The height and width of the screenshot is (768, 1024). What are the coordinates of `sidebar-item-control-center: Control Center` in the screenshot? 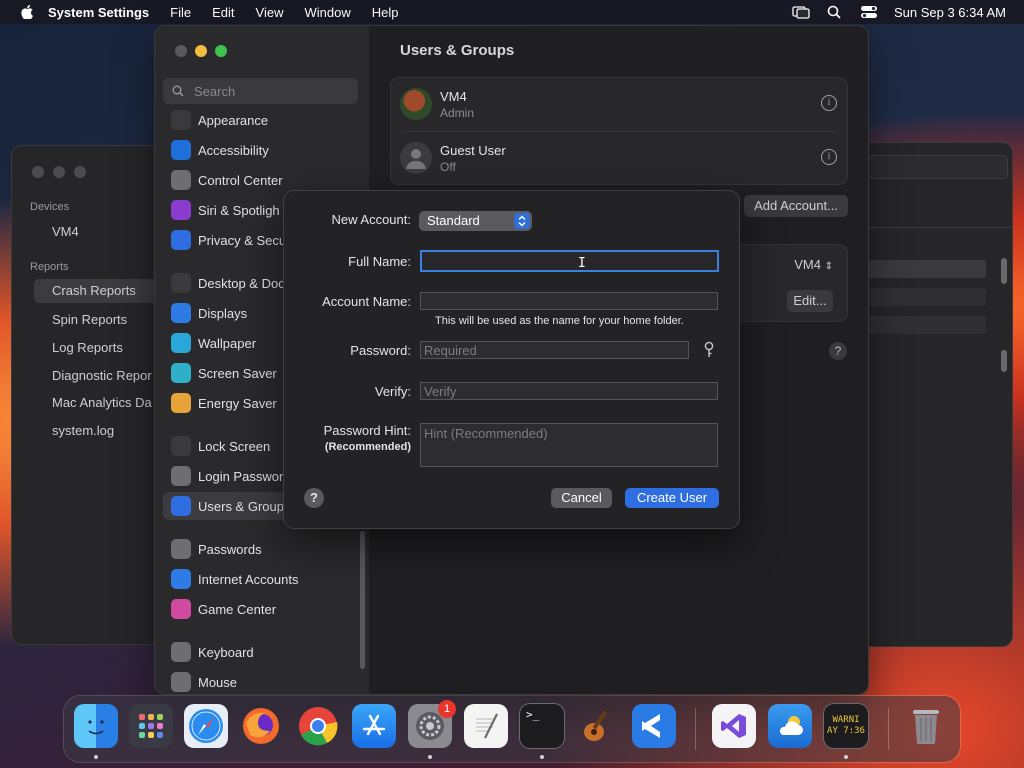 It's located at (262, 180).